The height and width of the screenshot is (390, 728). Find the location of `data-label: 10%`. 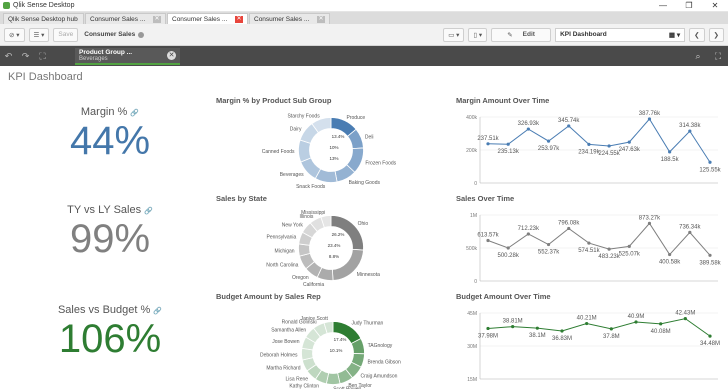

data-label: 10% is located at coordinates (333, 147).